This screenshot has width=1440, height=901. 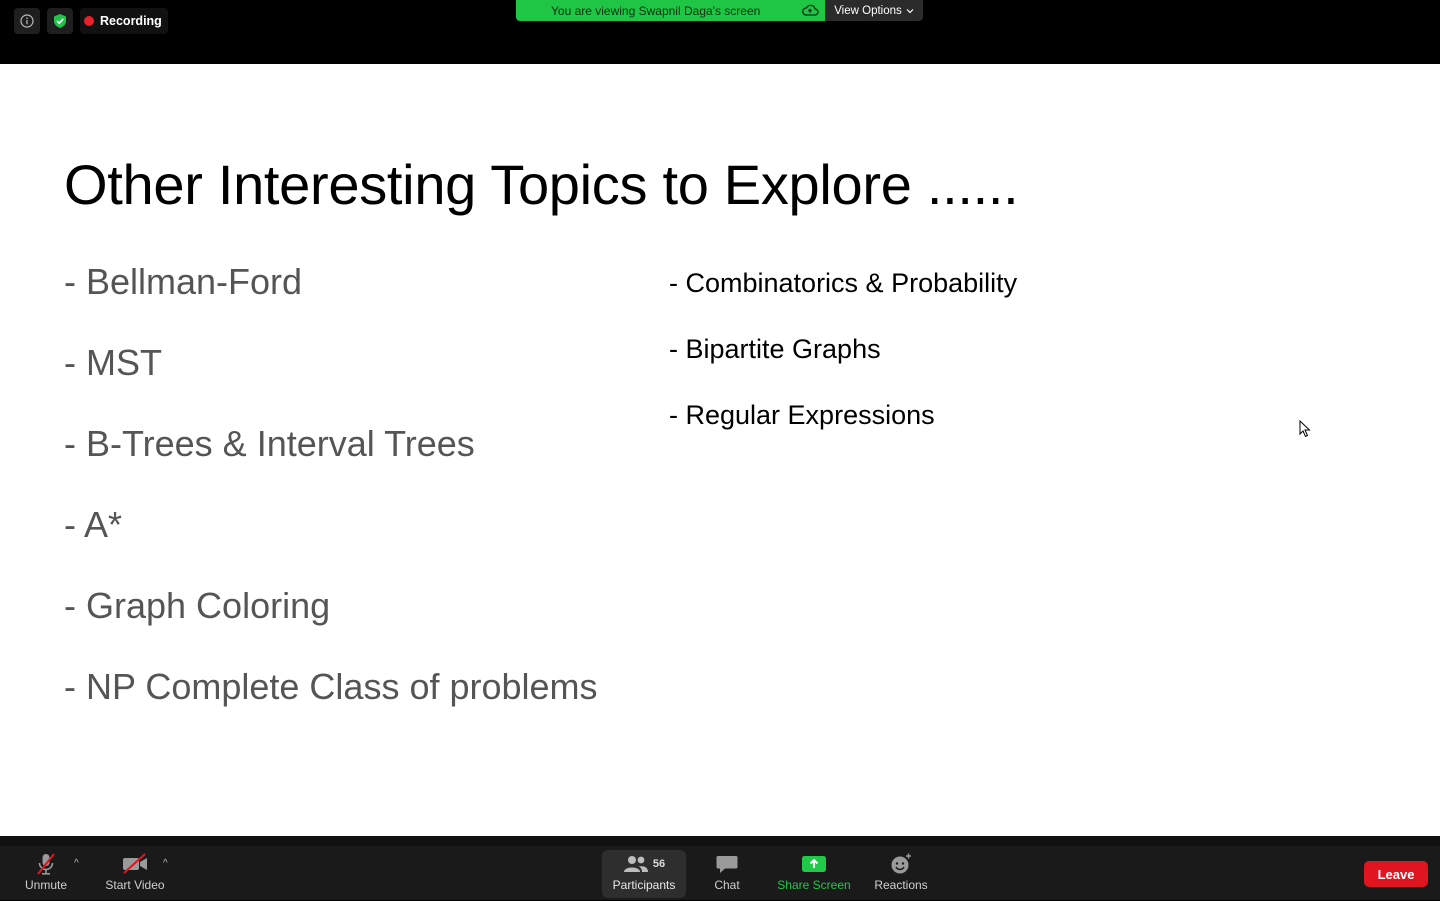 What do you see at coordinates (901, 863) in the screenshot?
I see `smiley-reaction-icon` at bounding box center [901, 863].